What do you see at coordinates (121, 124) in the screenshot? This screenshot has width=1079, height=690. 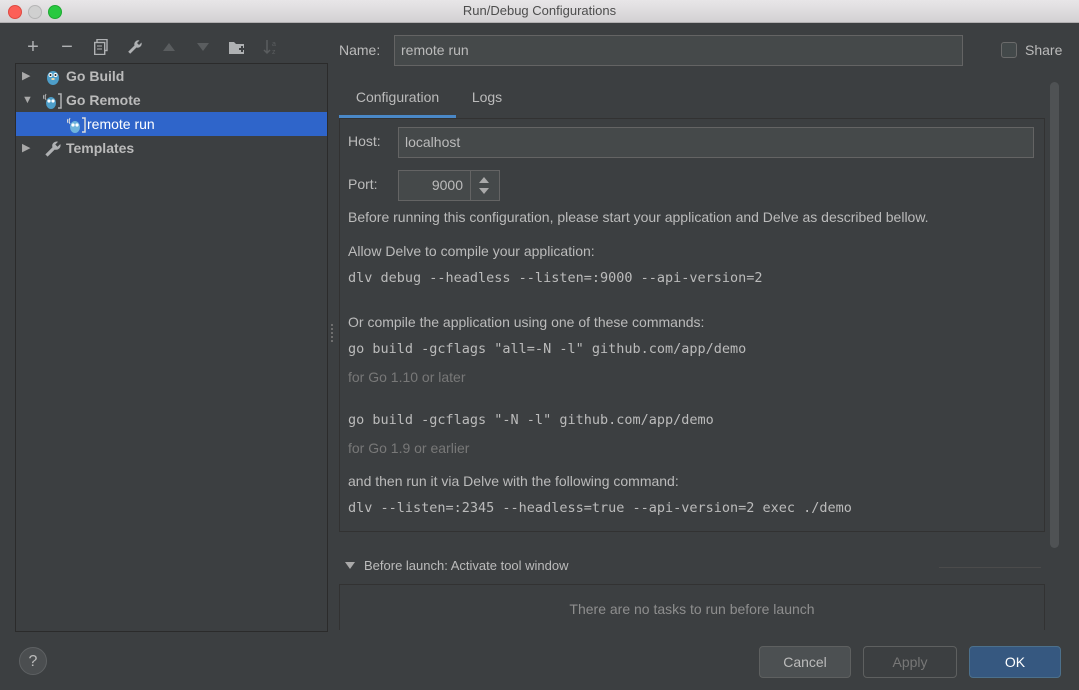 I see `tree-item-label: remote run` at bounding box center [121, 124].